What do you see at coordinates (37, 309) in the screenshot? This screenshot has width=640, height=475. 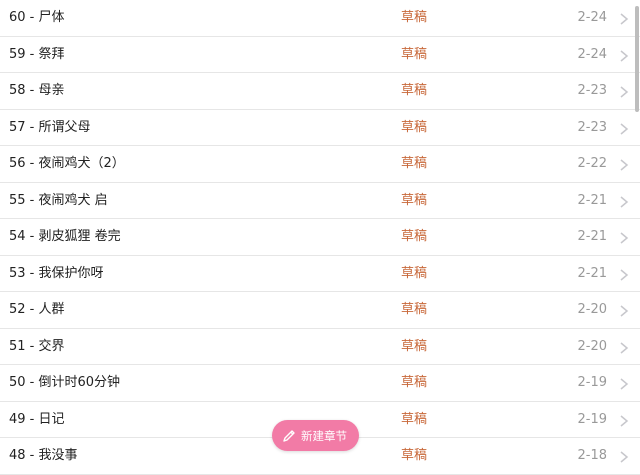 I see `chapter-title: 52 - 人群` at bounding box center [37, 309].